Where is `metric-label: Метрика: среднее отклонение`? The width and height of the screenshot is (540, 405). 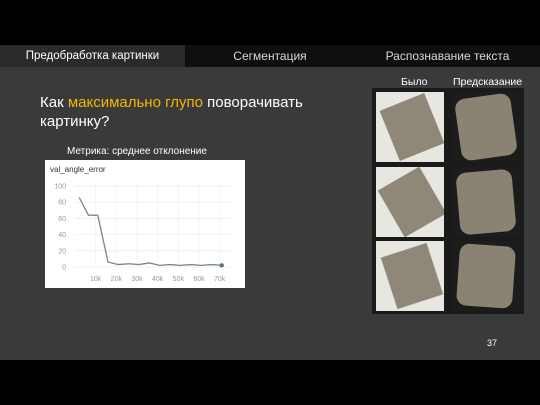 metric-label: Метрика: среднее отклонение is located at coordinates (137, 151).